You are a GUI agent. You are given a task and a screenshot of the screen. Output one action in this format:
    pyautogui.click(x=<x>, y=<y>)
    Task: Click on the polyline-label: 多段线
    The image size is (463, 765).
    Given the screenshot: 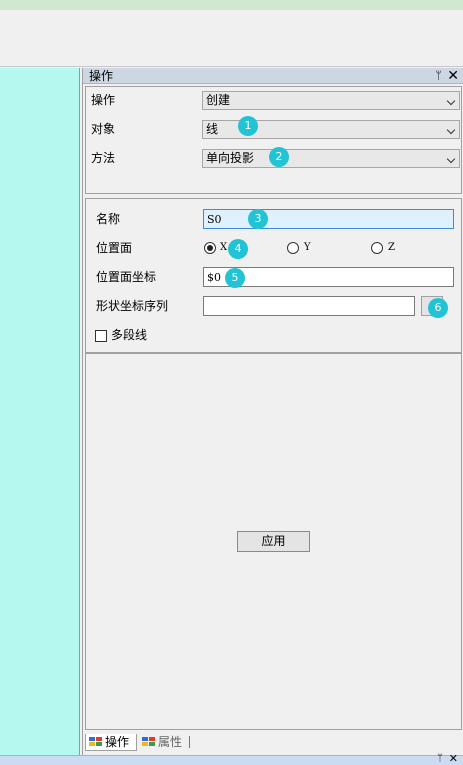 What is the action you would take?
    pyautogui.click(x=129, y=335)
    